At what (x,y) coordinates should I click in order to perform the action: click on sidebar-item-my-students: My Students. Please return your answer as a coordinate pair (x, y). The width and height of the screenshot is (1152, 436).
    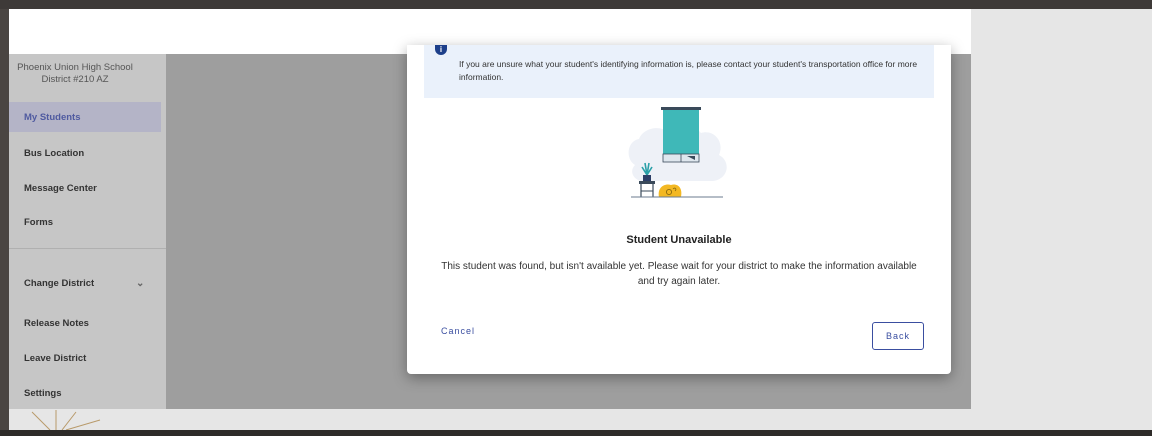
    Looking at the image, I should click on (85, 117).